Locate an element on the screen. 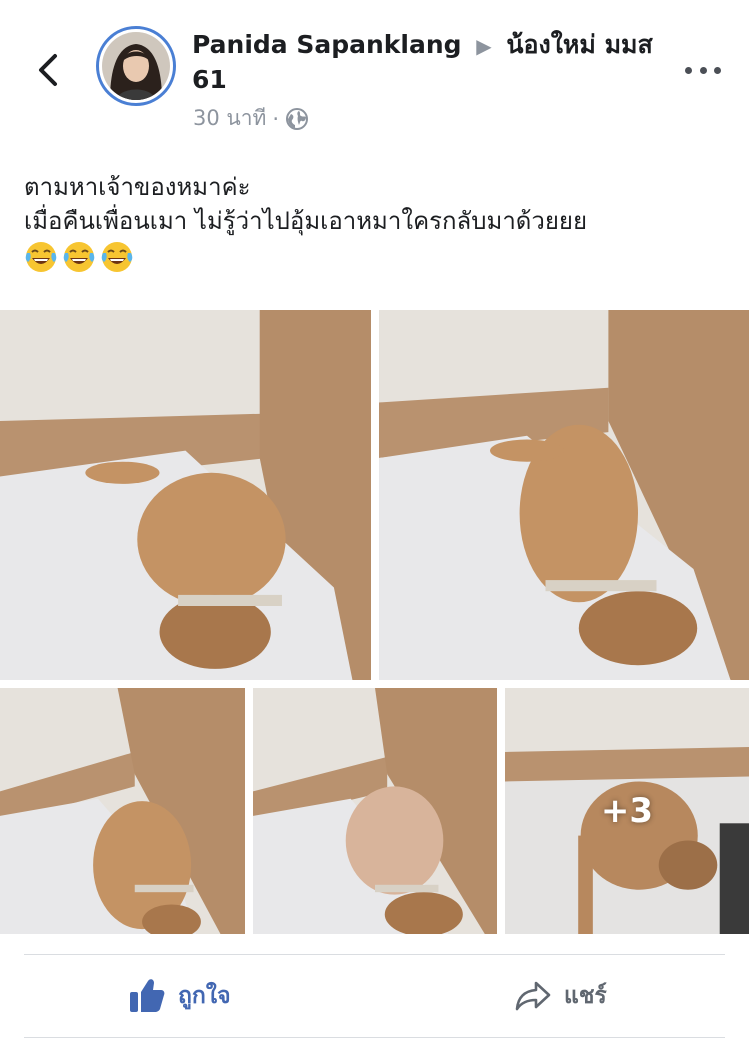  more-options-button is located at coordinates (703, 70).